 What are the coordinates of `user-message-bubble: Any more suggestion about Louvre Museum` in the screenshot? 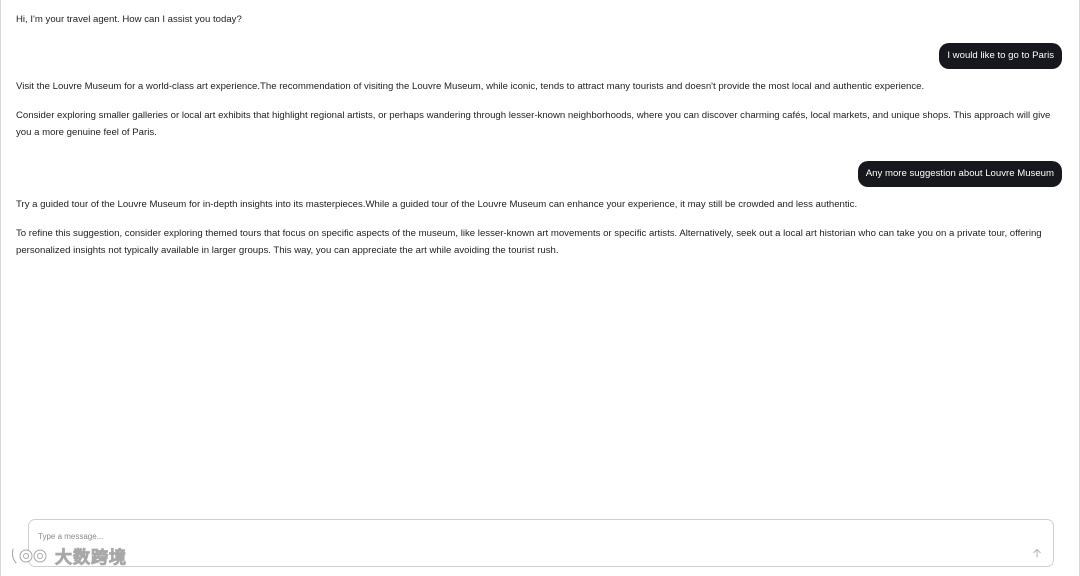 It's located at (959, 174).